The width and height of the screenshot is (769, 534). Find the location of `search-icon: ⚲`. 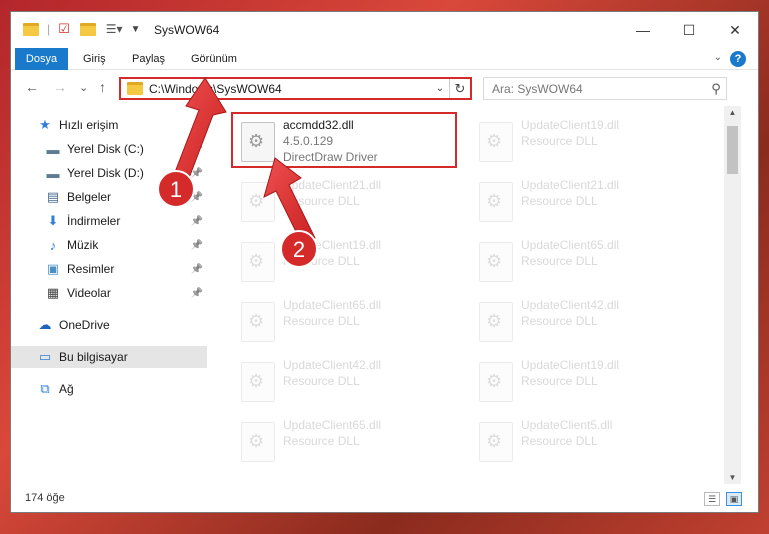

search-icon: ⚲ is located at coordinates (716, 89).